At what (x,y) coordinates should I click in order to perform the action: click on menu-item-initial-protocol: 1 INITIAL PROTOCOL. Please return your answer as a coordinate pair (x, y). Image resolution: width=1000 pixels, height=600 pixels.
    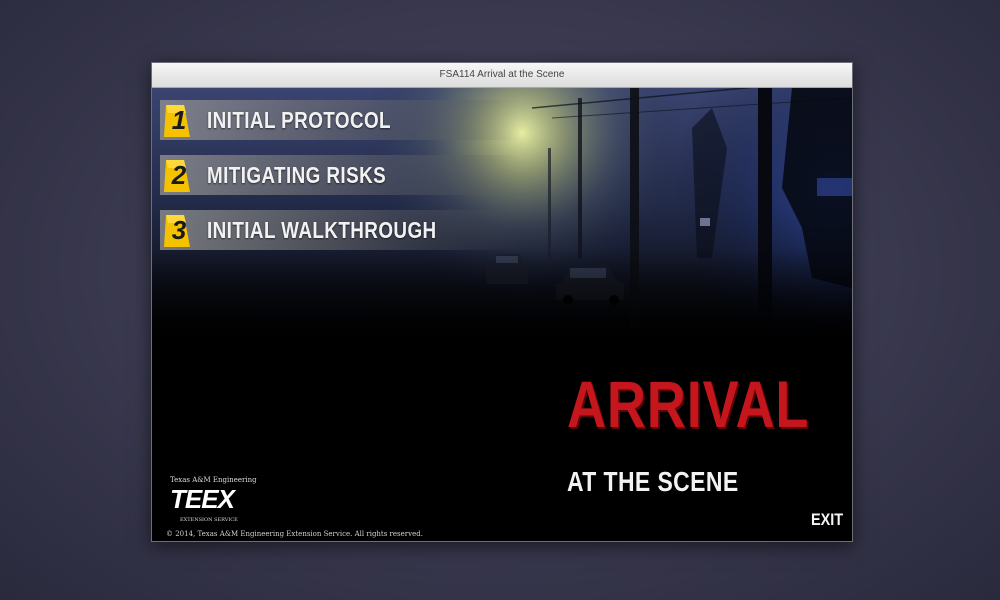
    Looking at the image, I should click on (340, 120).